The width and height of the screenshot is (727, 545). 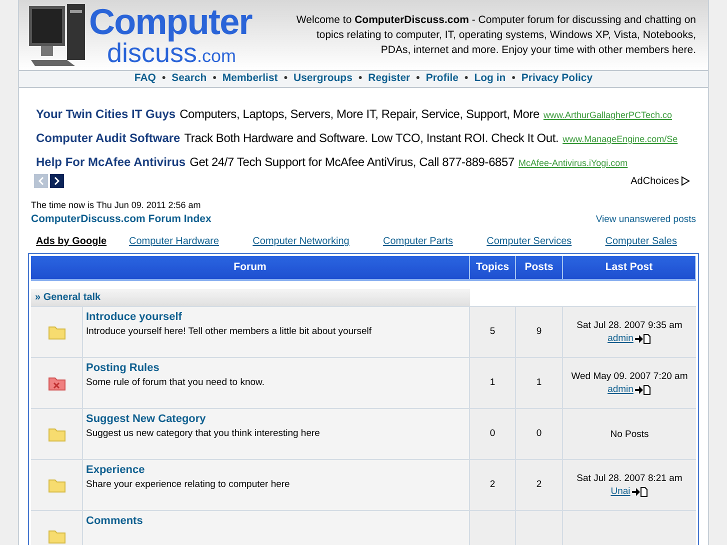 What do you see at coordinates (573, 163) in the screenshot?
I see `ad-url-link: McAfee-Antivirus.iYogi.com` at bounding box center [573, 163].